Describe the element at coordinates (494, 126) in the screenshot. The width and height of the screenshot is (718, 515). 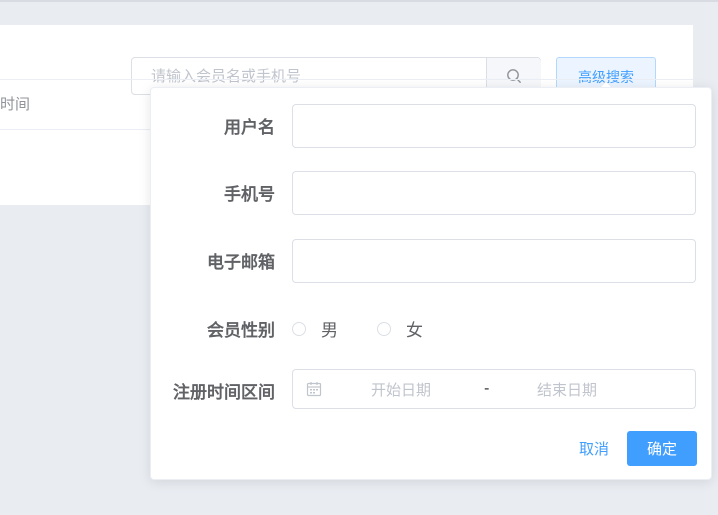
I see `username-field` at that location.